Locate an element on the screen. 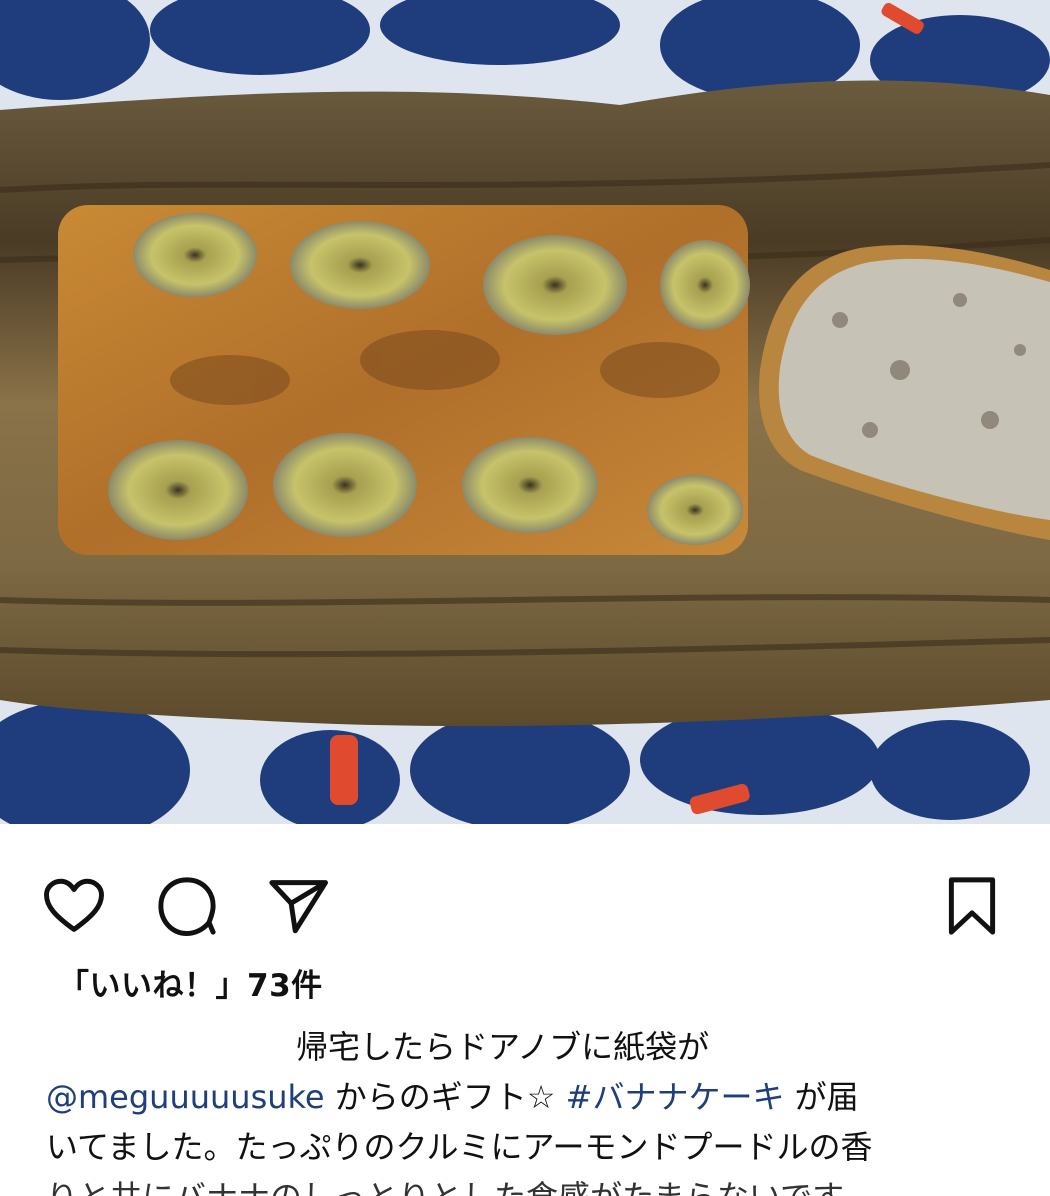 Image resolution: width=1050 pixels, height=1196 pixels. heart-icon is located at coordinates (74, 908).